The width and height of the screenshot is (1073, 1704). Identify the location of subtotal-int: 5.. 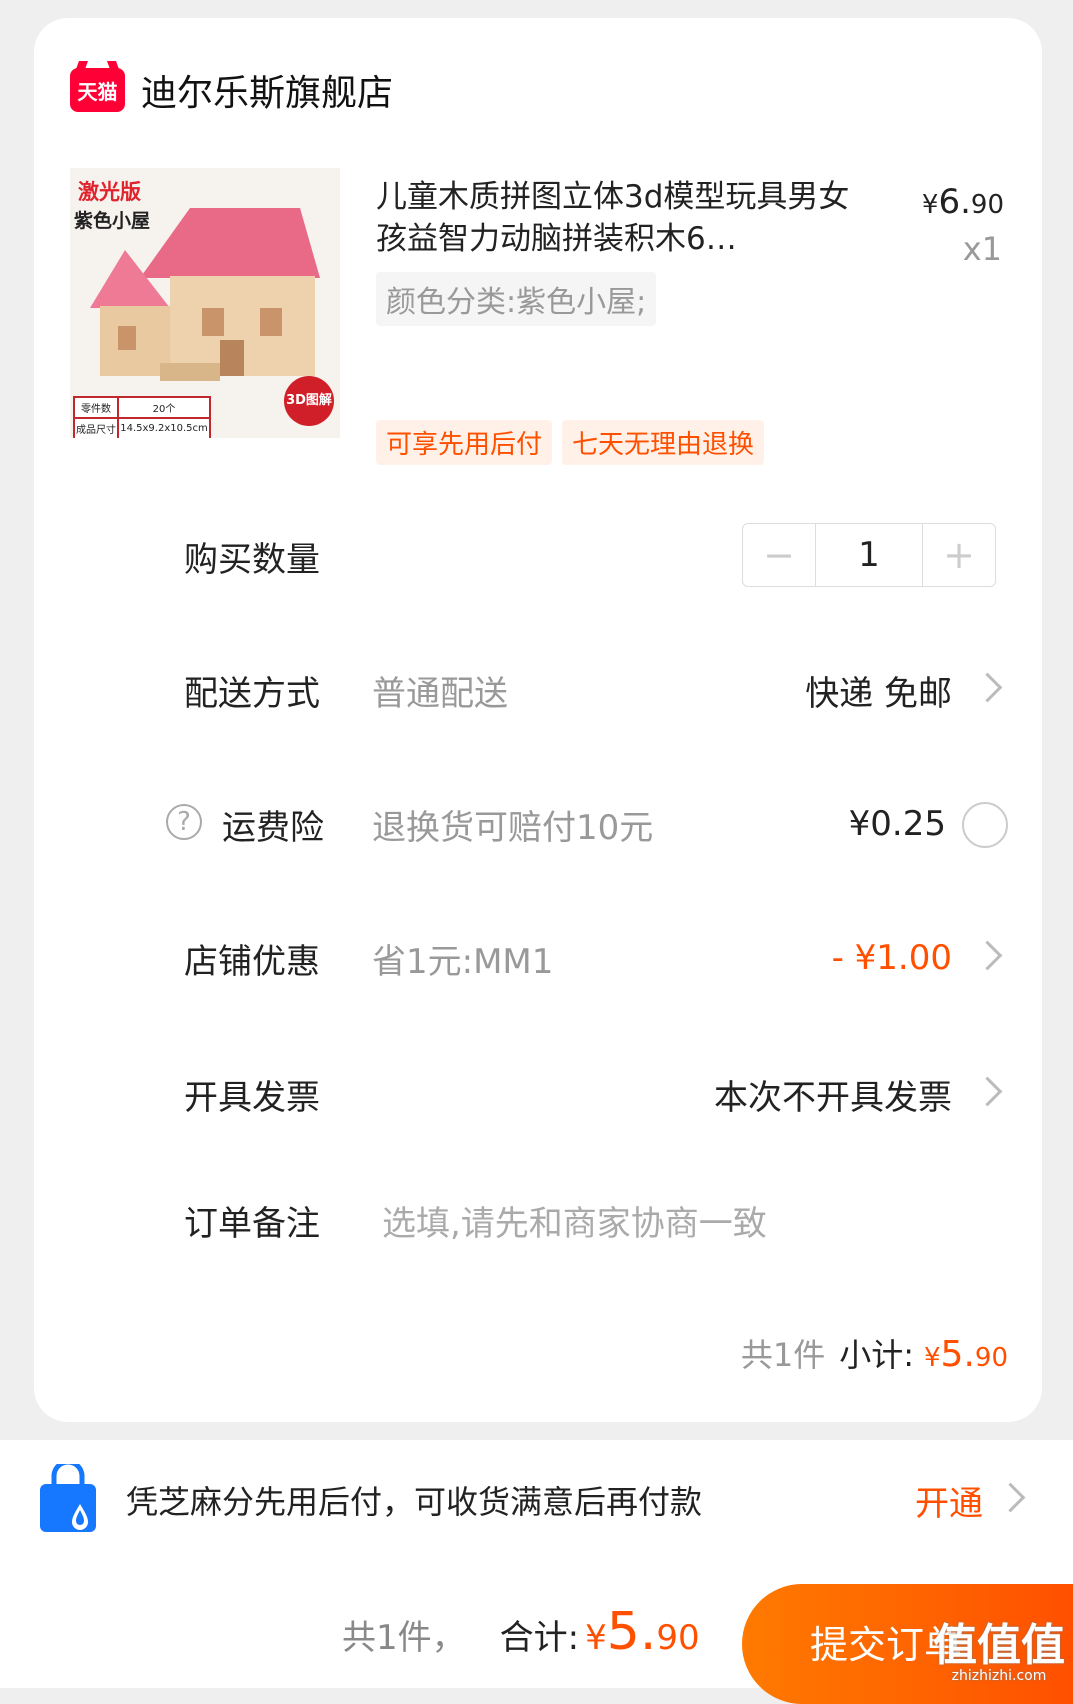
(957, 1354).